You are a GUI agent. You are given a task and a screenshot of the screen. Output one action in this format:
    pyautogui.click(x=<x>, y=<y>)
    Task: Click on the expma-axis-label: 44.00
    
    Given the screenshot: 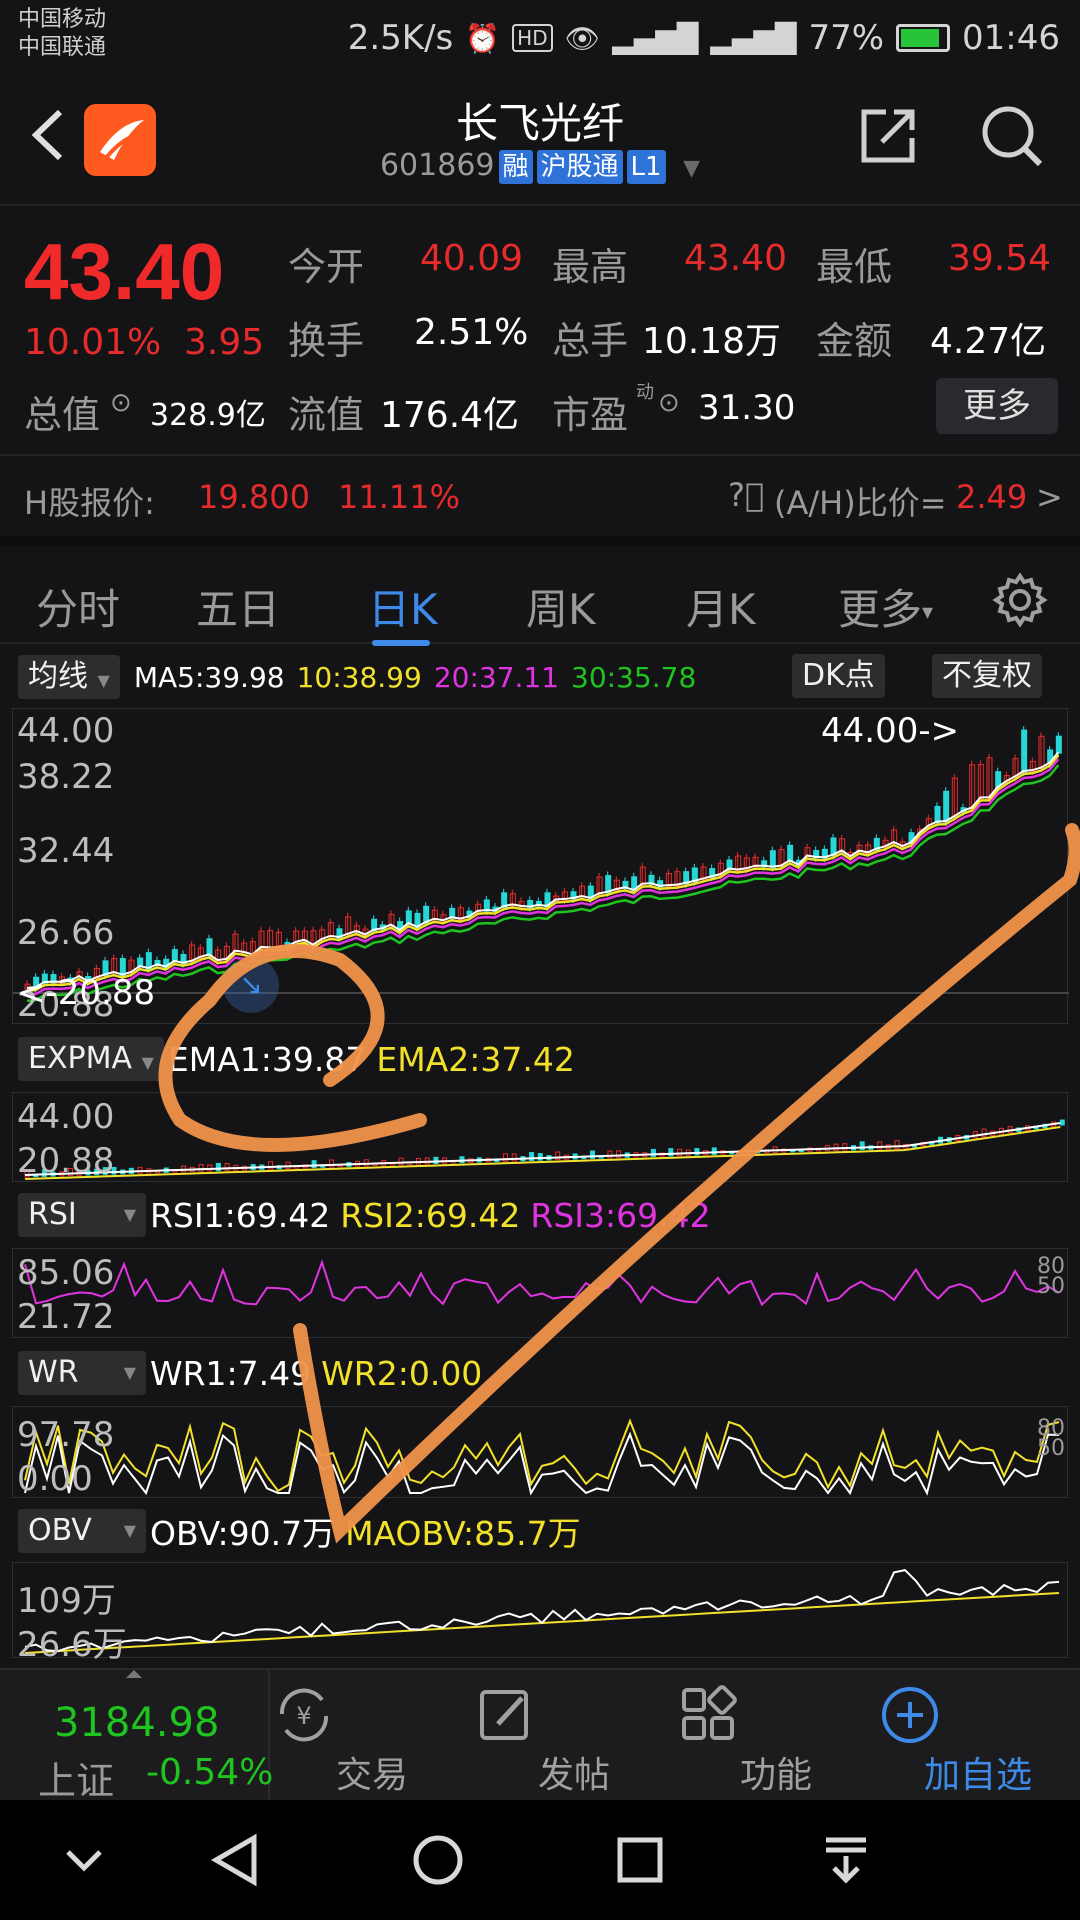 What is the action you would take?
    pyautogui.click(x=66, y=1117)
    